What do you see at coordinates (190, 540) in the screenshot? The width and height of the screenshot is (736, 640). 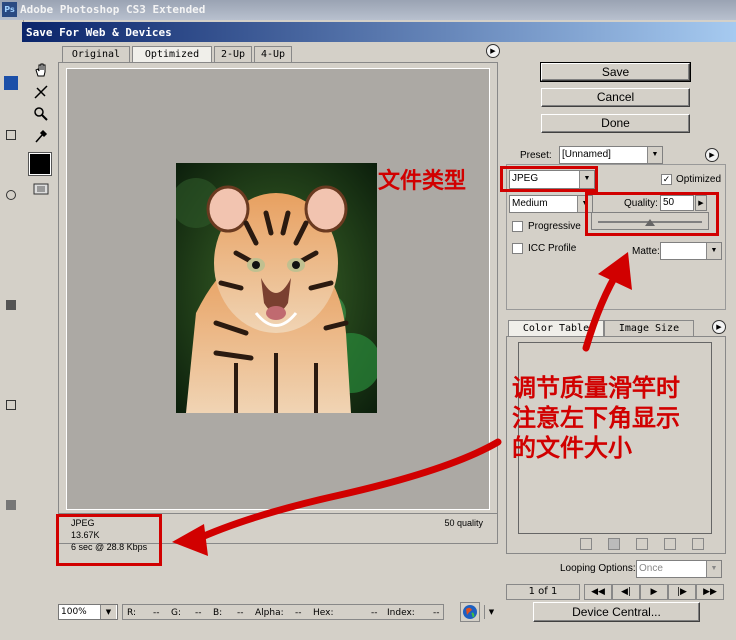 I see `arrow-head-file-size` at bounding box center [190, 540].